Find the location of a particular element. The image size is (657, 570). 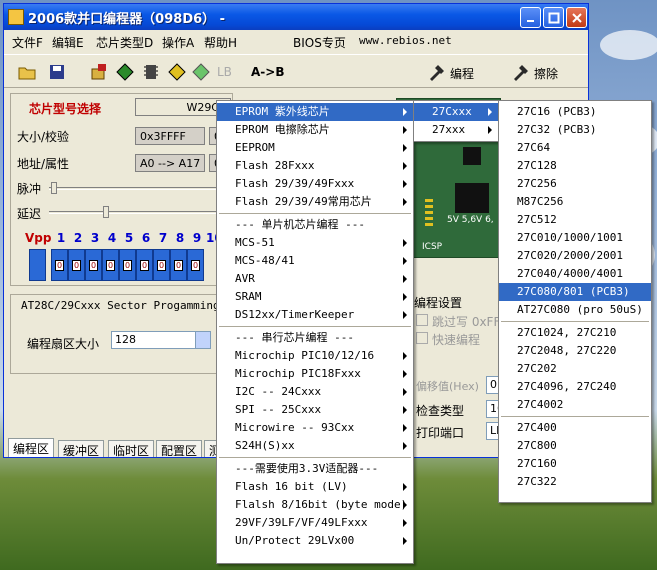

chip-model-item: 27C32 (PCB3) is located at coordinates (575, 130).